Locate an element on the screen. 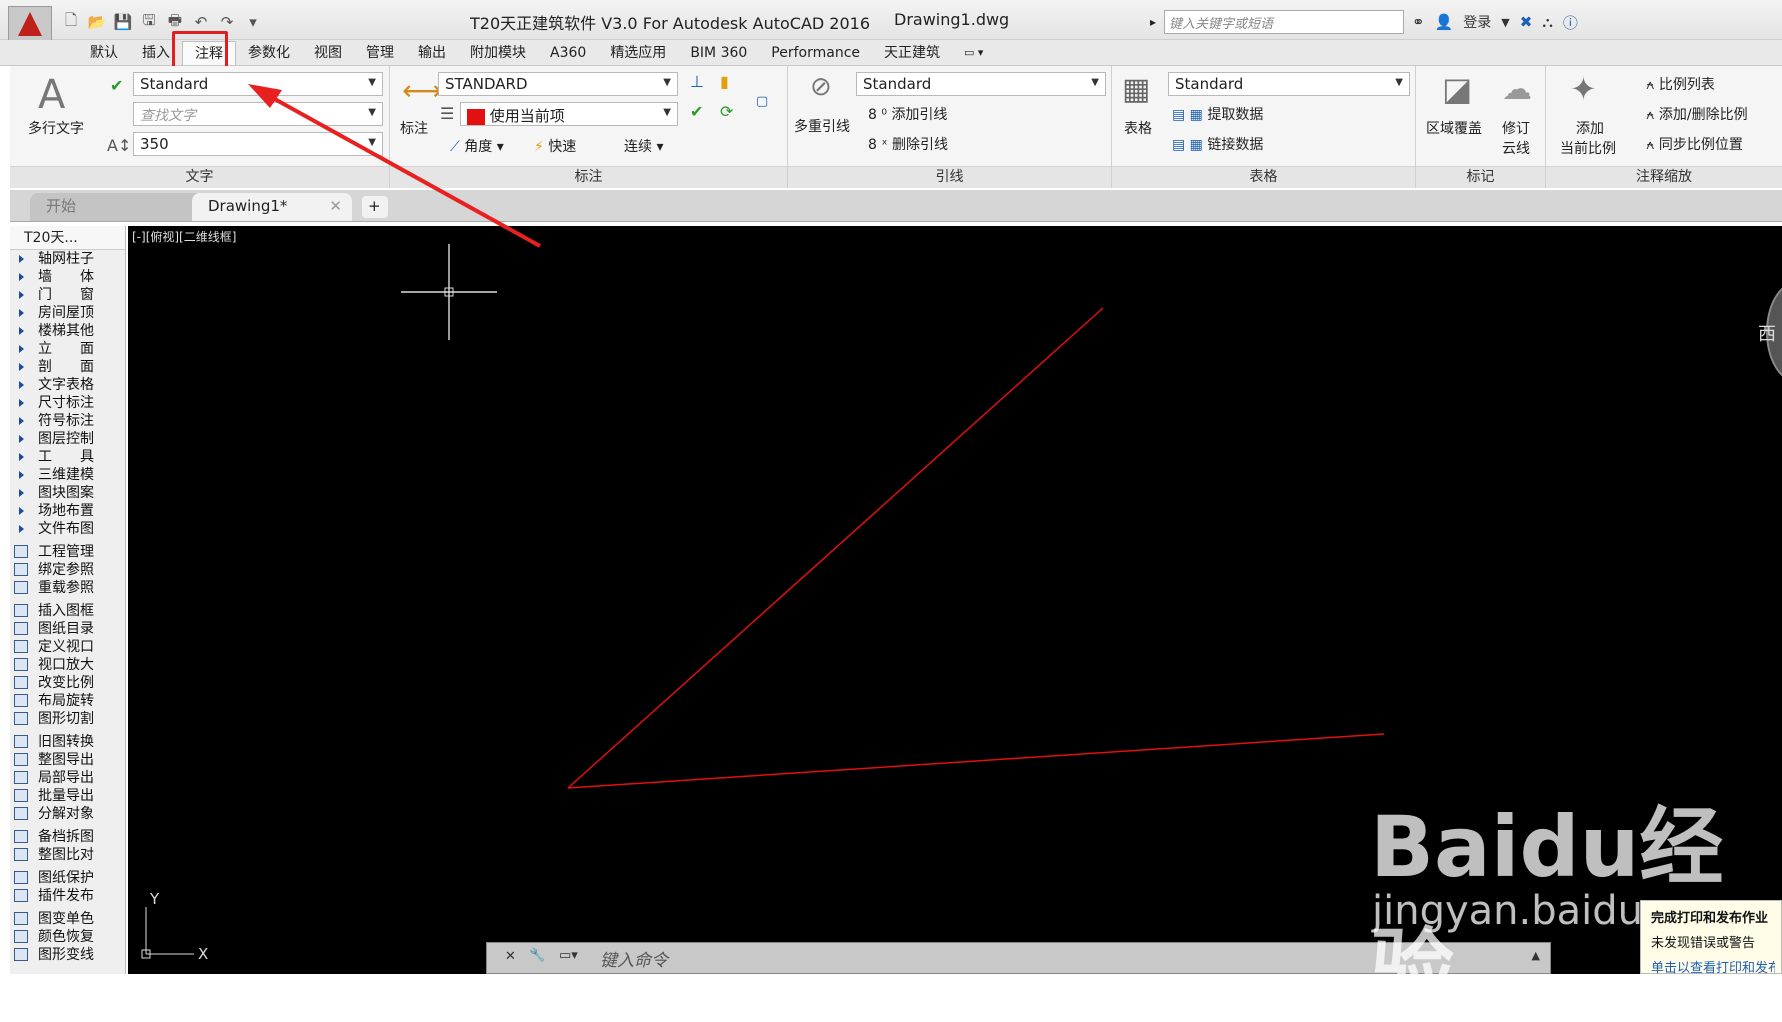  wipeout-button: 区域覆盖 is located at coordinates (1454, 128).